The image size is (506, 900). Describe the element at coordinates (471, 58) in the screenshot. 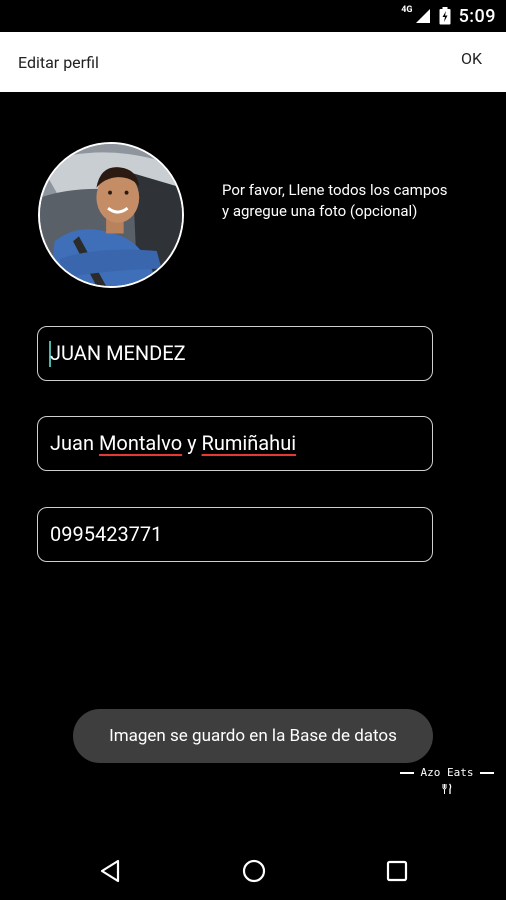

I see `ok-button: OK` at that location.